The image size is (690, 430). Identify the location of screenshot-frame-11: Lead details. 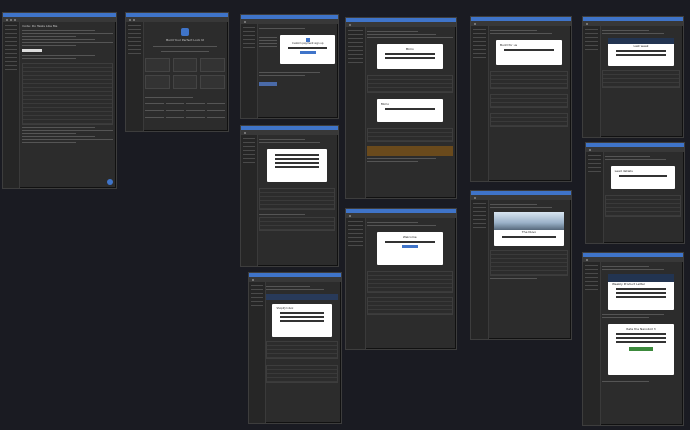
(635, 193).